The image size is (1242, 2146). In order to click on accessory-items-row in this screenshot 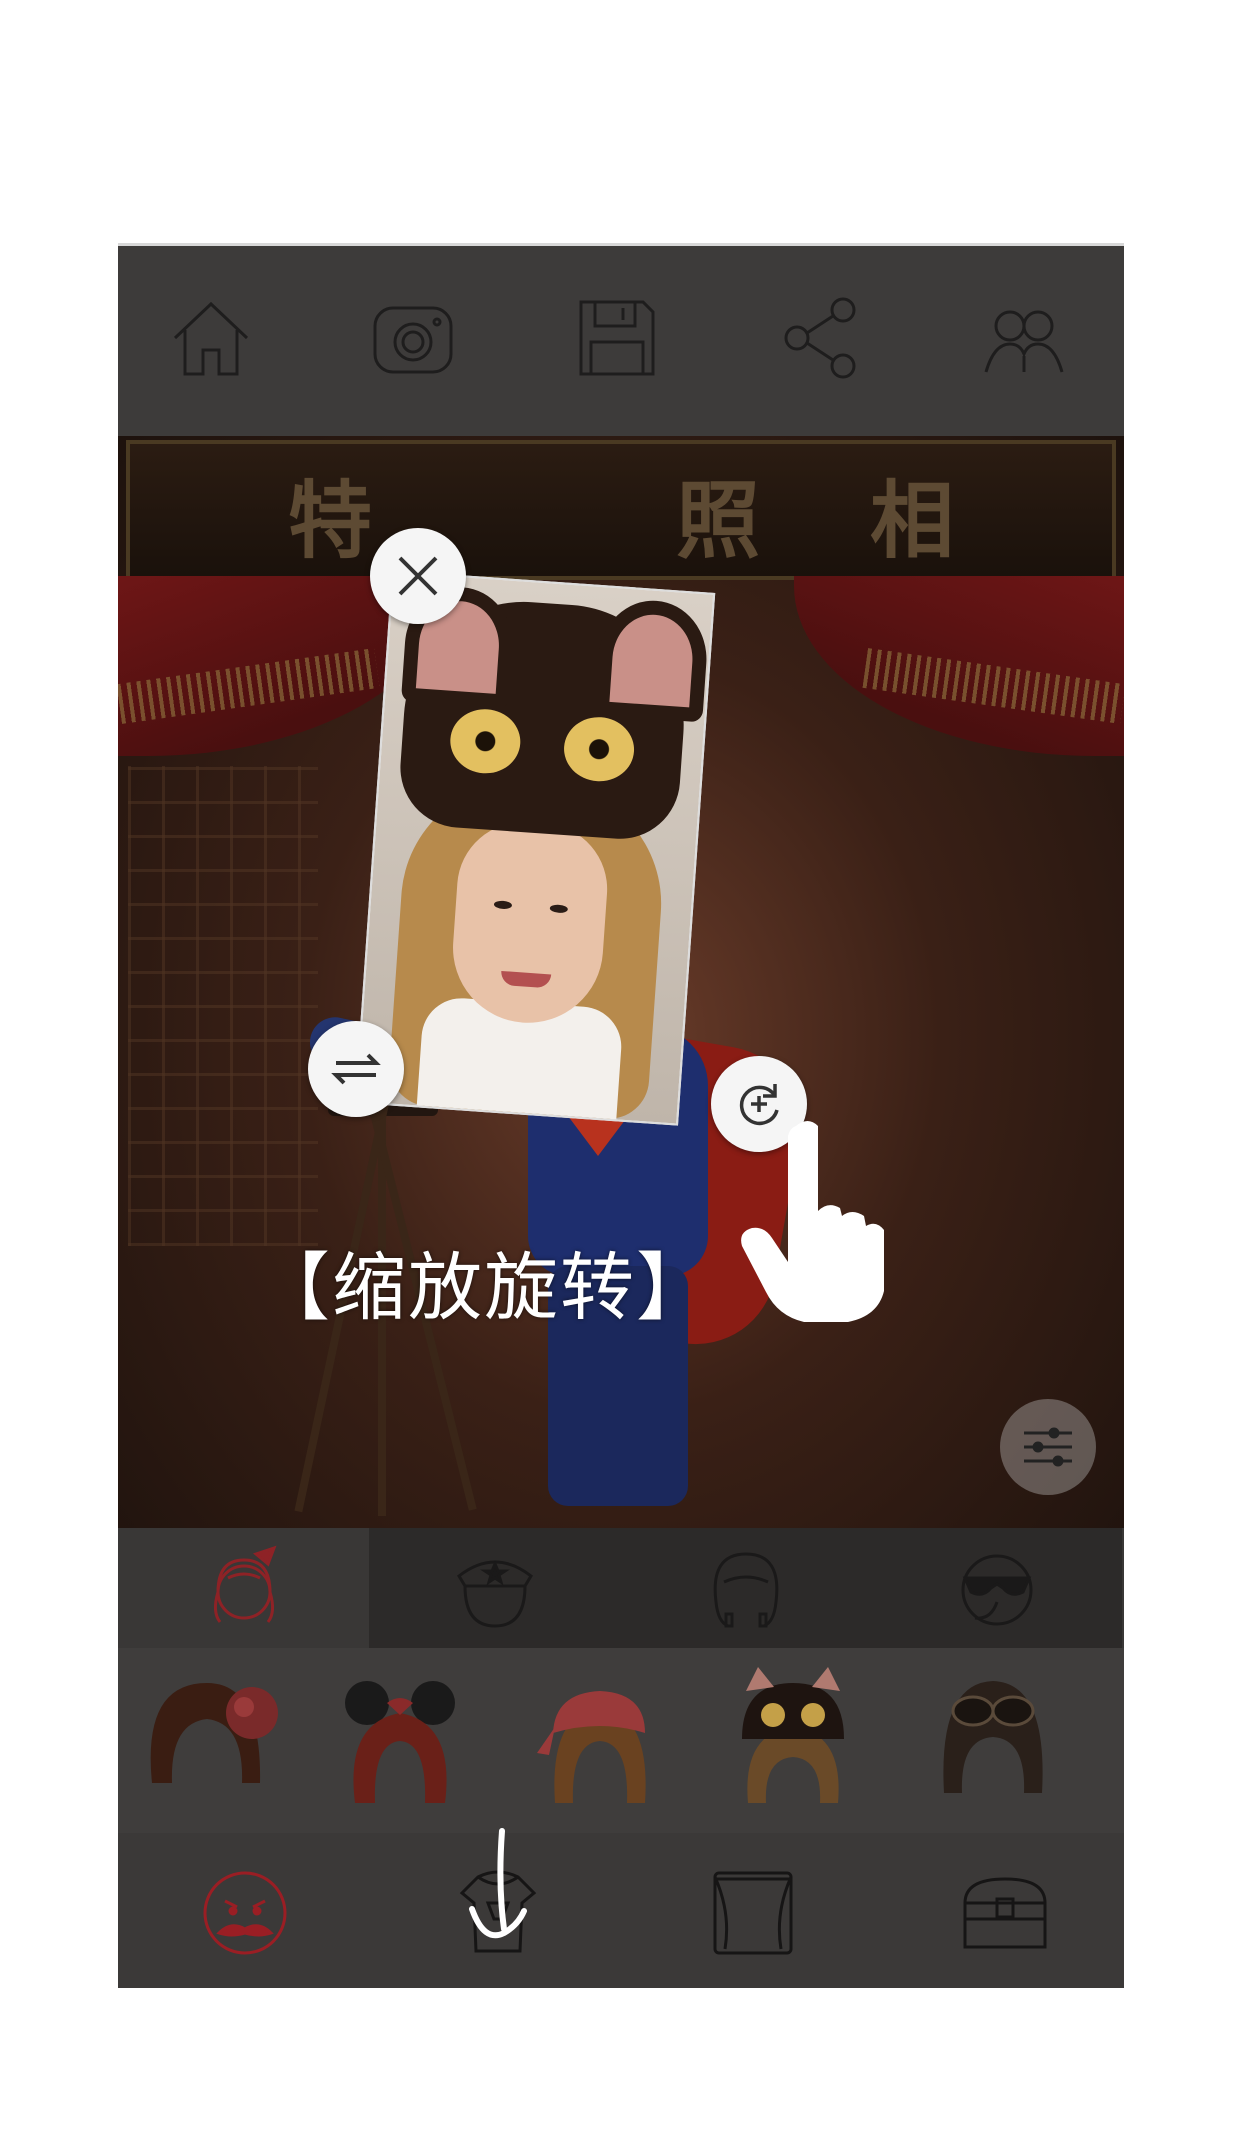, I will do `click(621, 1740)`.